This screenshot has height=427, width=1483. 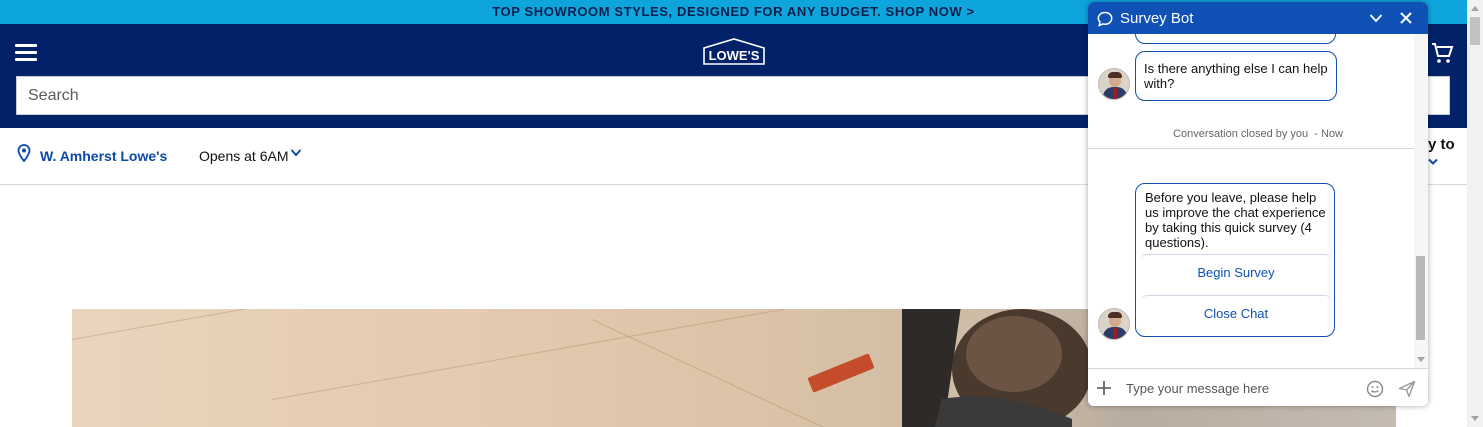 I want to click on chat-bubble-icon, so click(x=1105, y=19).